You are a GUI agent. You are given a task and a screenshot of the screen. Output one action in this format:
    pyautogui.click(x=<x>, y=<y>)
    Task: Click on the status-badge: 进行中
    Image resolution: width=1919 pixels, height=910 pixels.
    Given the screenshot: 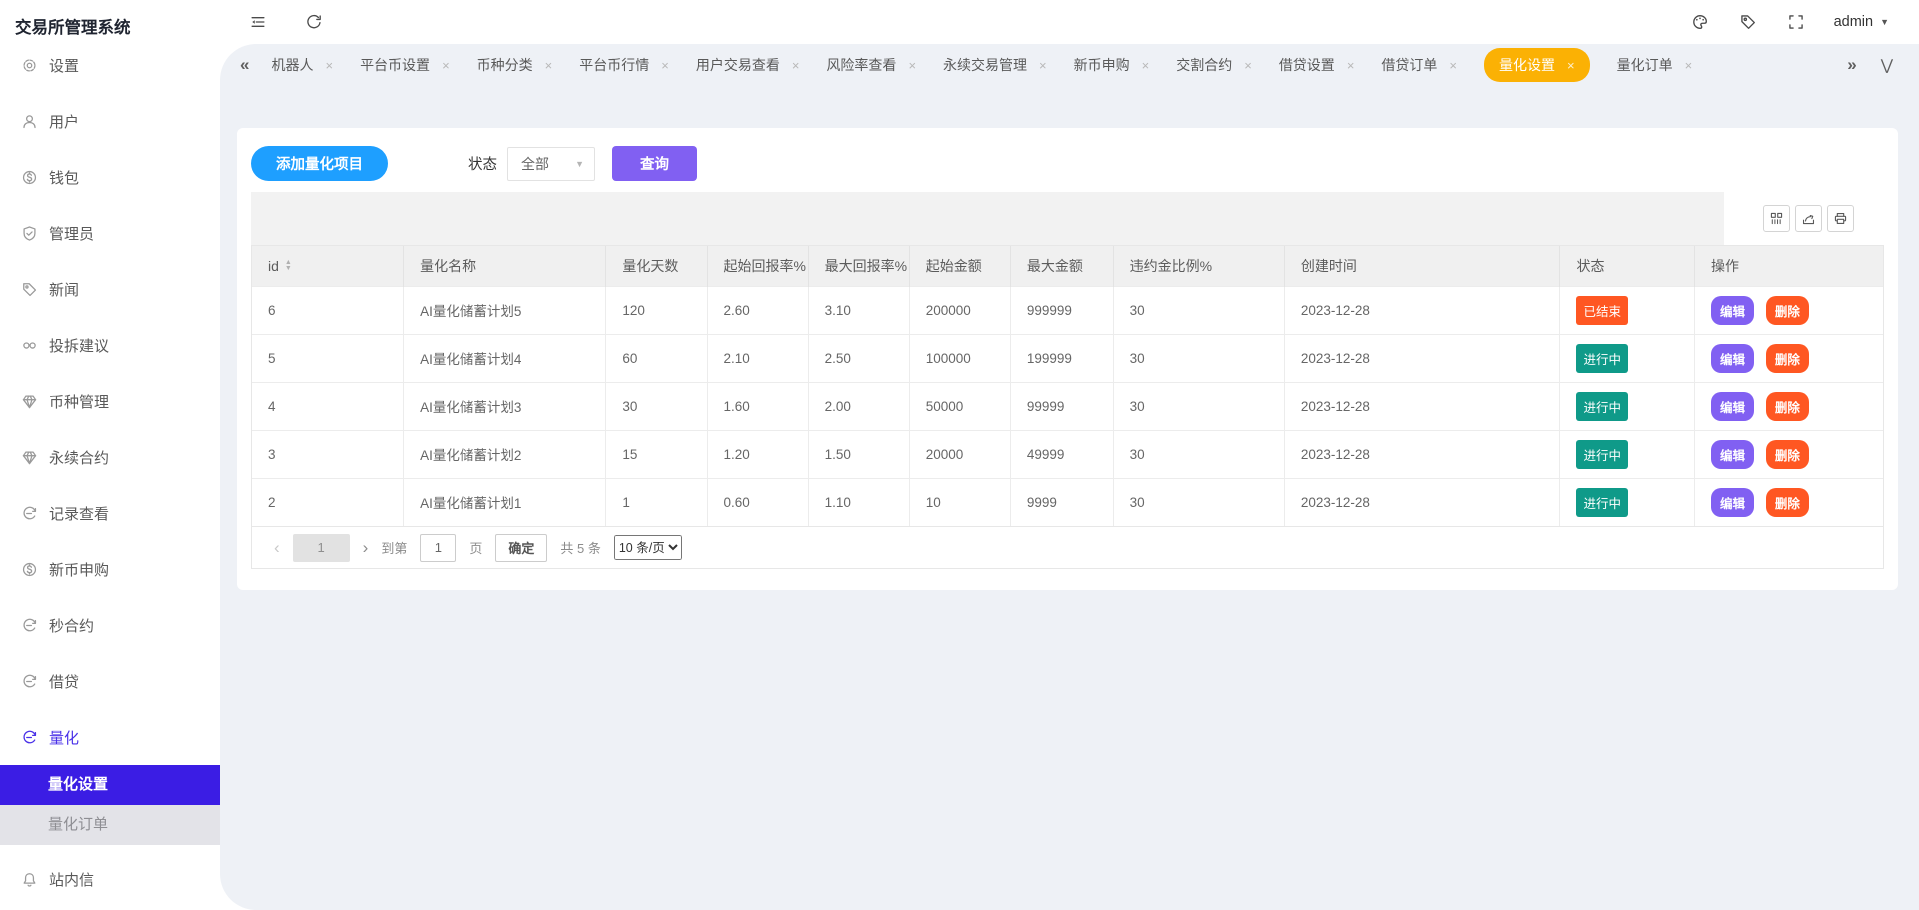 What is the action you would take?
    pyautogui.click(x=1602, y=406)
    